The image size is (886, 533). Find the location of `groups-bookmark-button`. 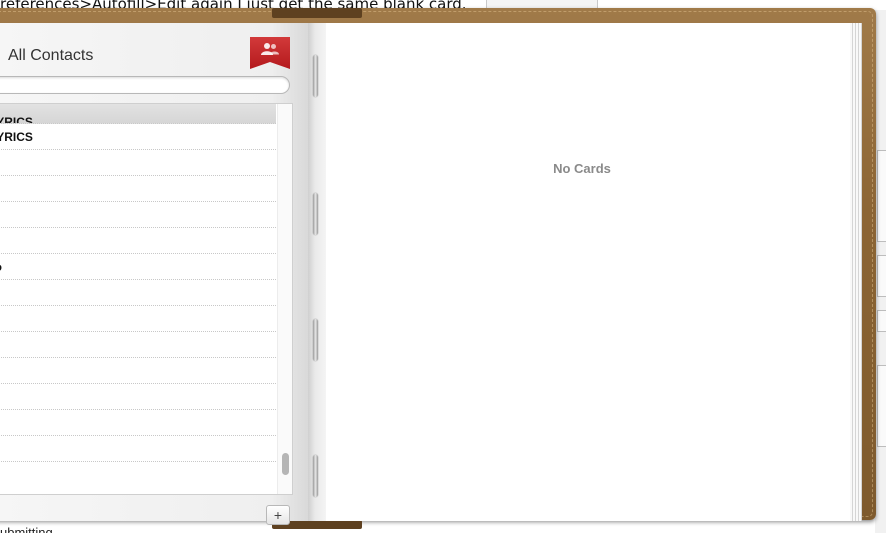

groups-bookmark-button is located at coordinates (270, 53).